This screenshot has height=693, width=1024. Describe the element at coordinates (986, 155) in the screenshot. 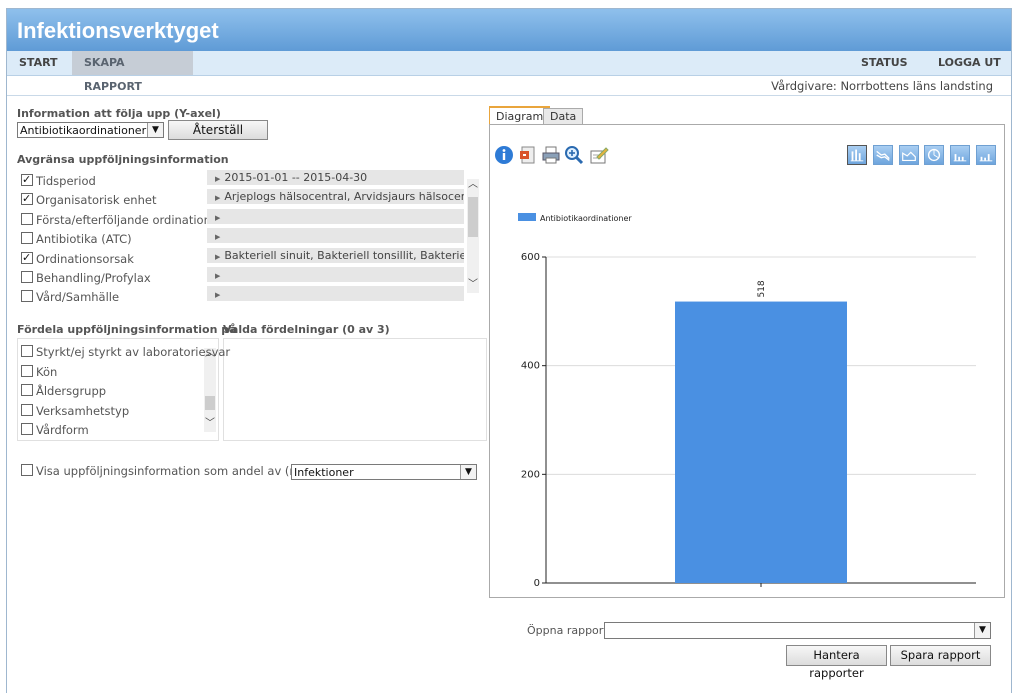

I see `stacked-chart-icon` at that location.